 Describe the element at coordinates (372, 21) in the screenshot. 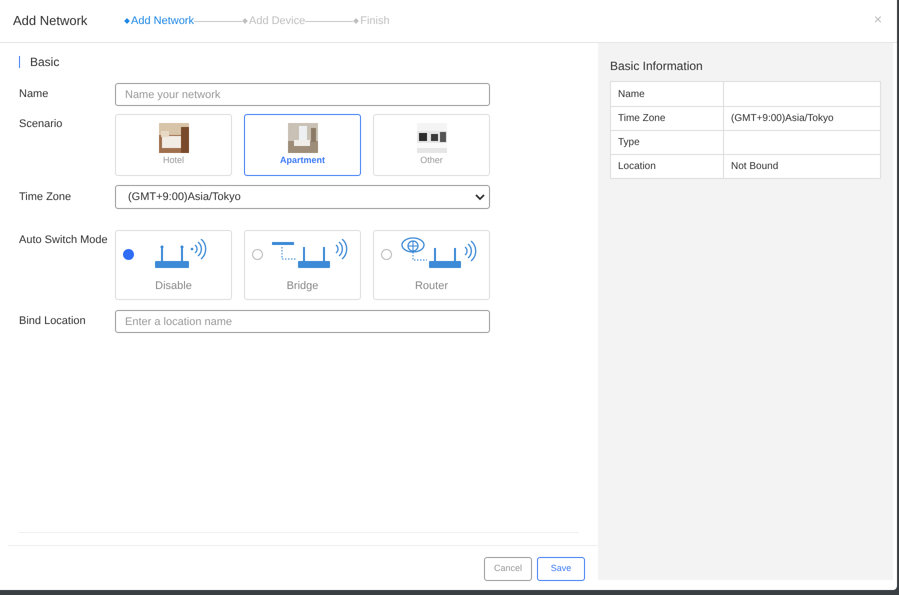

I see `step: Finish` at that location.